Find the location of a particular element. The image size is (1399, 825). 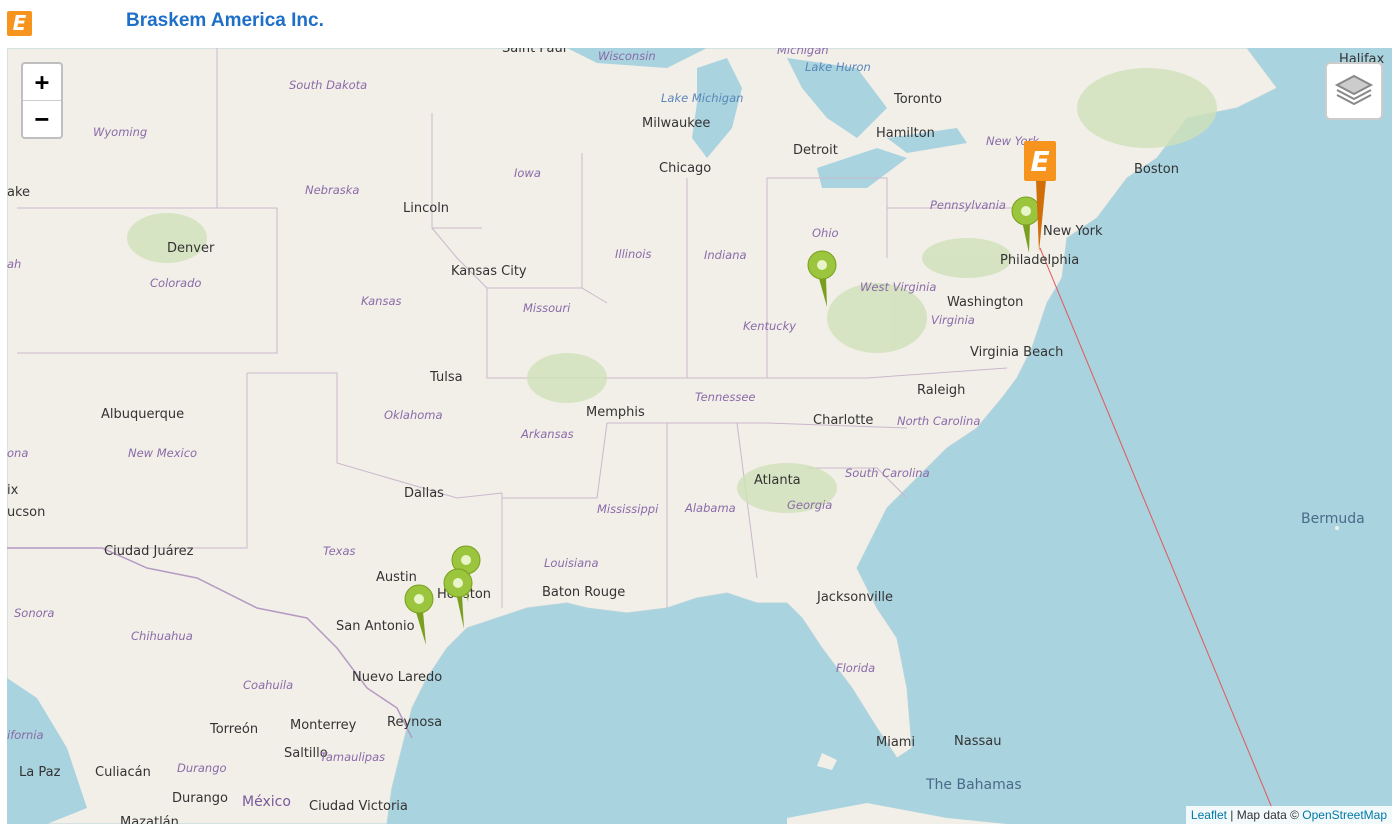

svg-text: Memphis is located at coordinates (615, 412).